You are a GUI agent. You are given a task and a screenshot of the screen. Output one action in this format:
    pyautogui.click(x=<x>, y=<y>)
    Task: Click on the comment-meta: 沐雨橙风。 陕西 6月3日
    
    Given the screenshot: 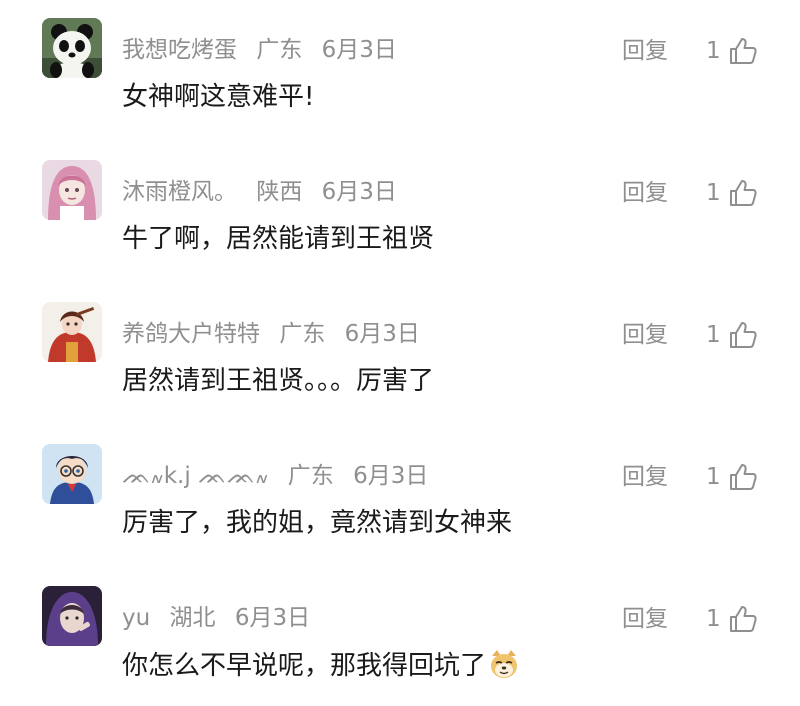 What is the action you would take?
    pyautogui.click(x=265, y=192)
    